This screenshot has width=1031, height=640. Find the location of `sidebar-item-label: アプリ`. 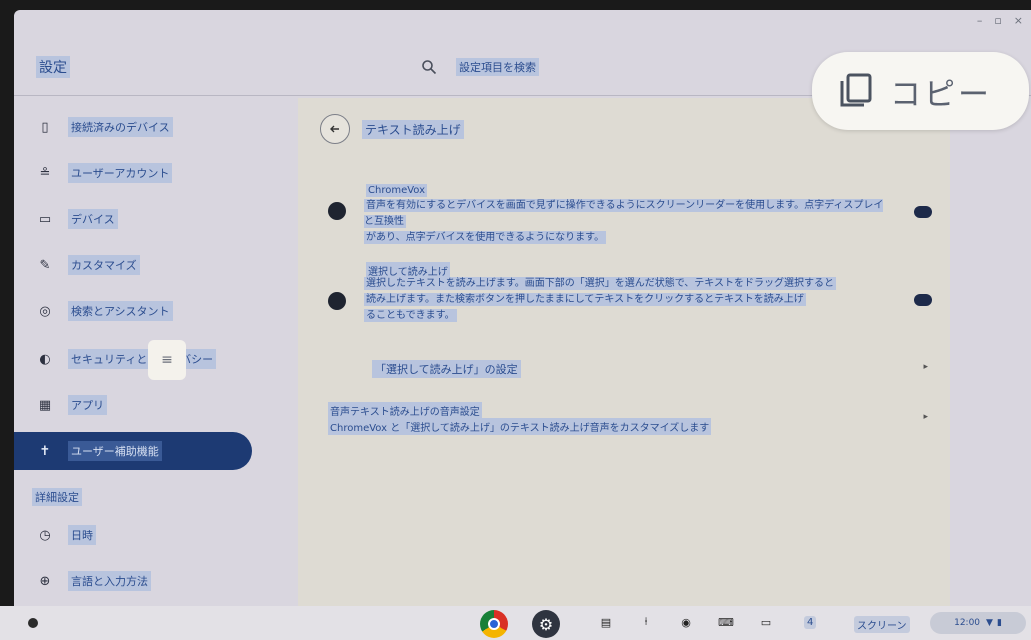

sidebar-item-label: アプリ is located at coordinates (87, 405).